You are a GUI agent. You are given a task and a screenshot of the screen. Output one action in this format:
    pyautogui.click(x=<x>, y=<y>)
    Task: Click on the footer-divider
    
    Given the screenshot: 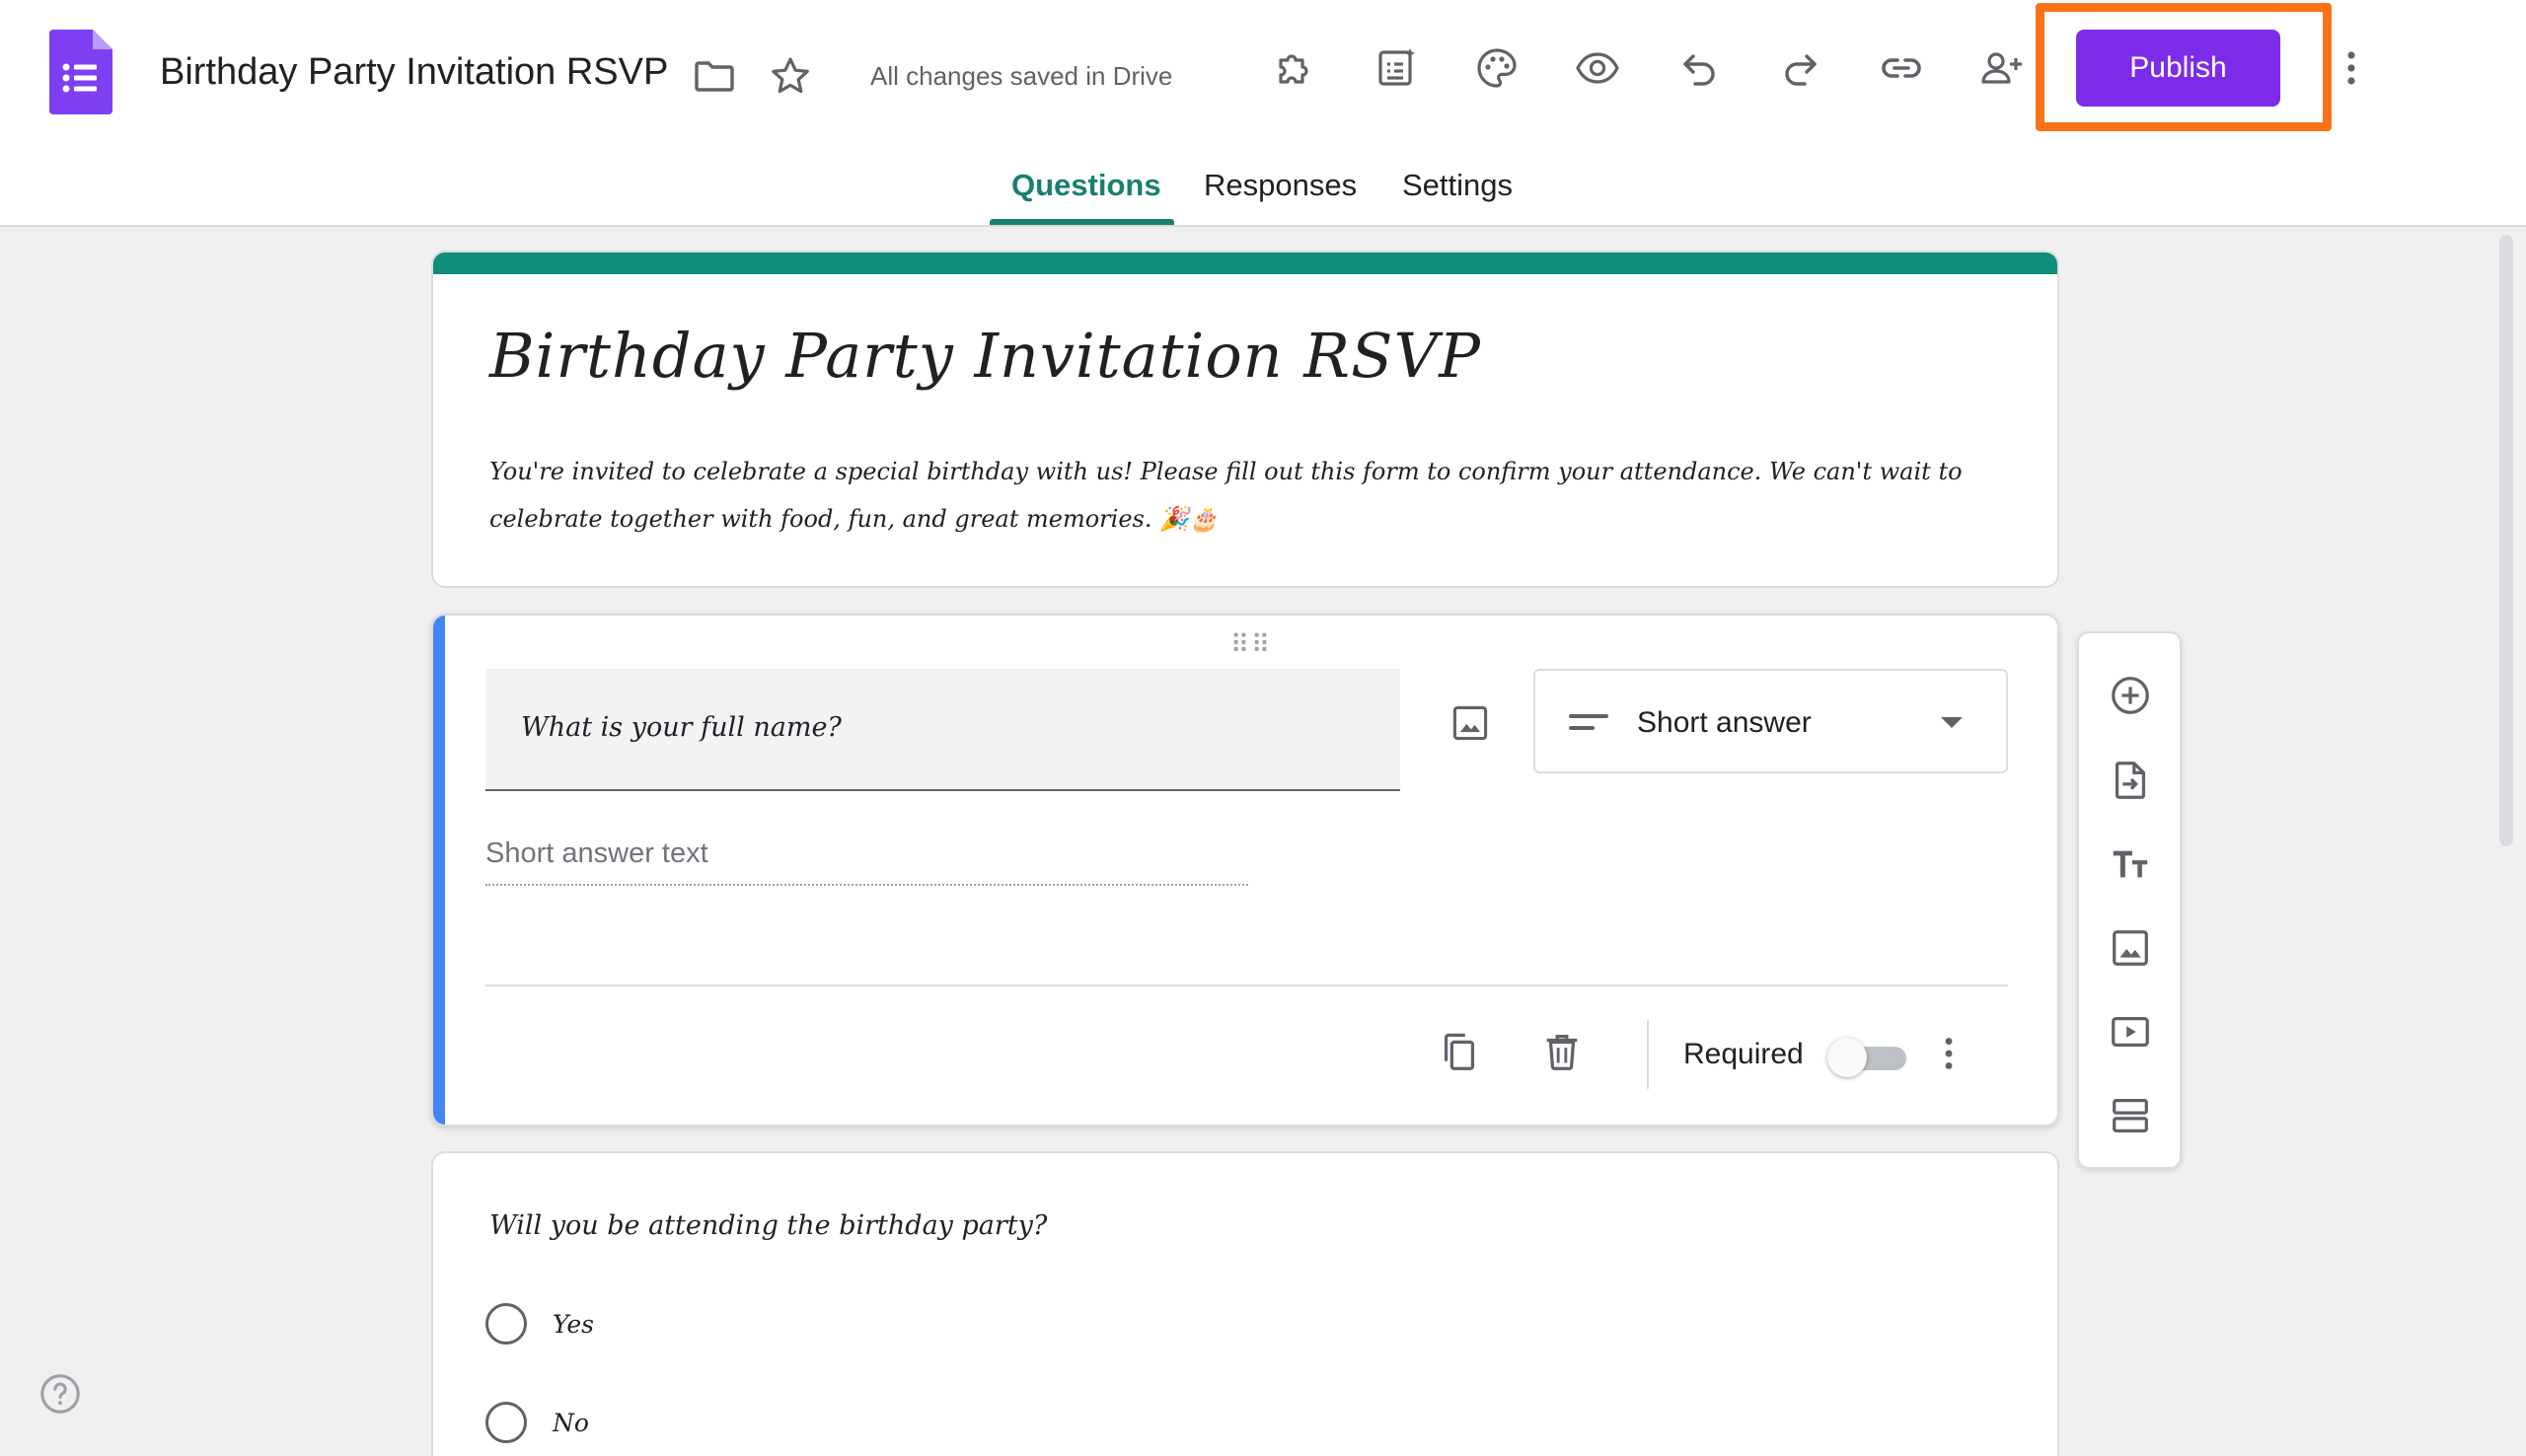 What is the action you would take?
    pyautogui.click(x=1648, y=1054)
    